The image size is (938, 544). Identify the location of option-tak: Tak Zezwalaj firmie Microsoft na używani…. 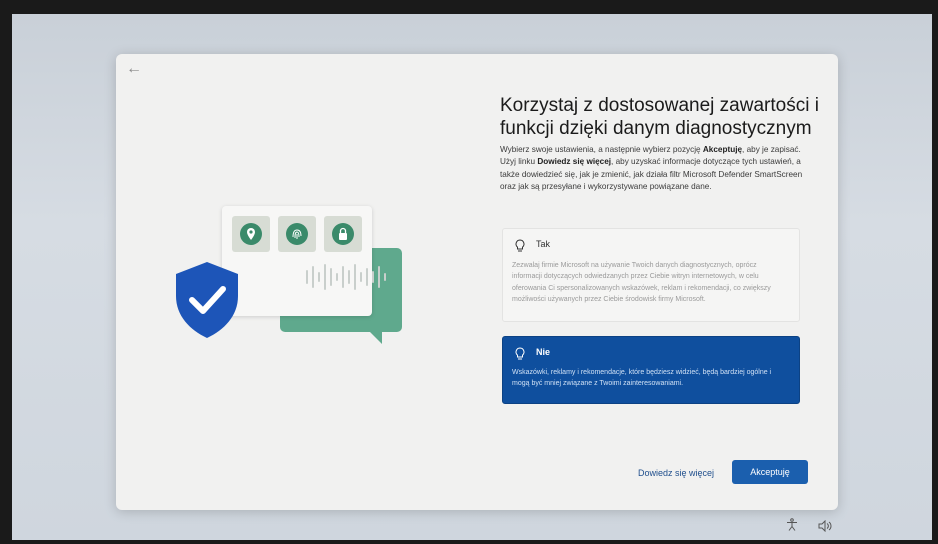
(651, 275).